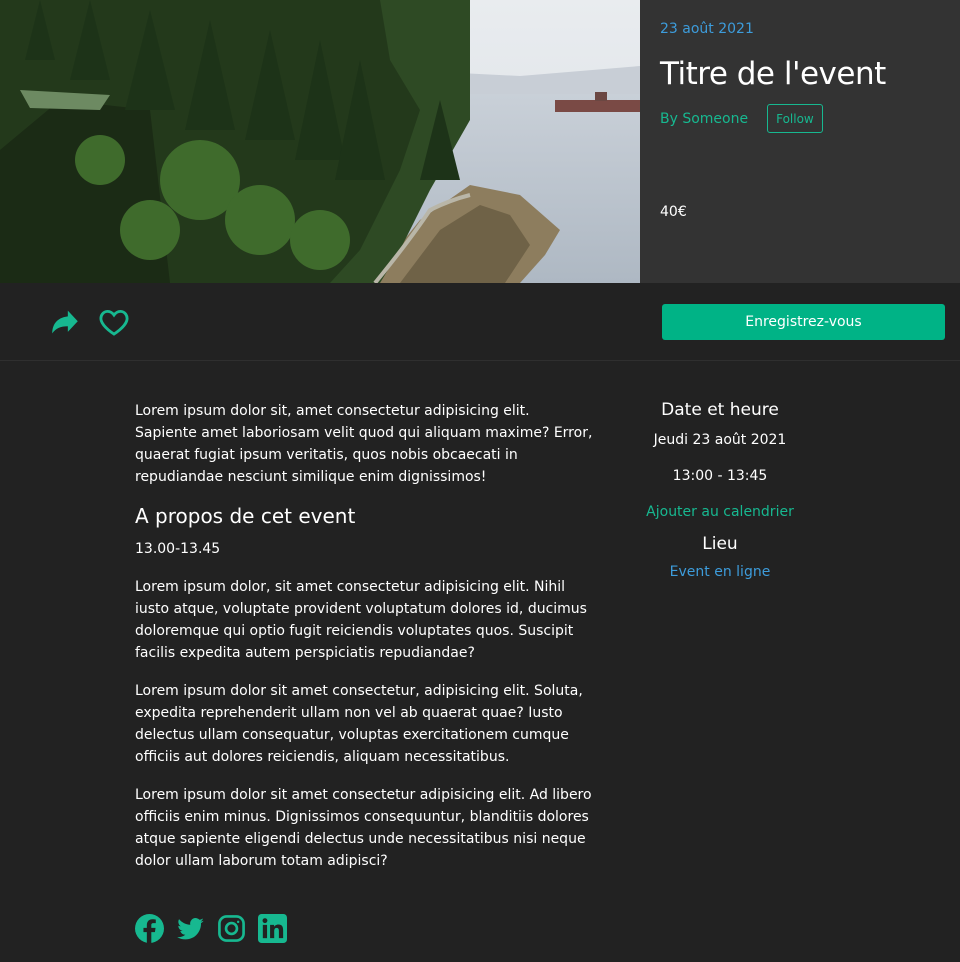 The image size is (960, 962). Describe the element at coordinates (720, 544) in the screenshot. I see `location-heading: Lieu` at that location.